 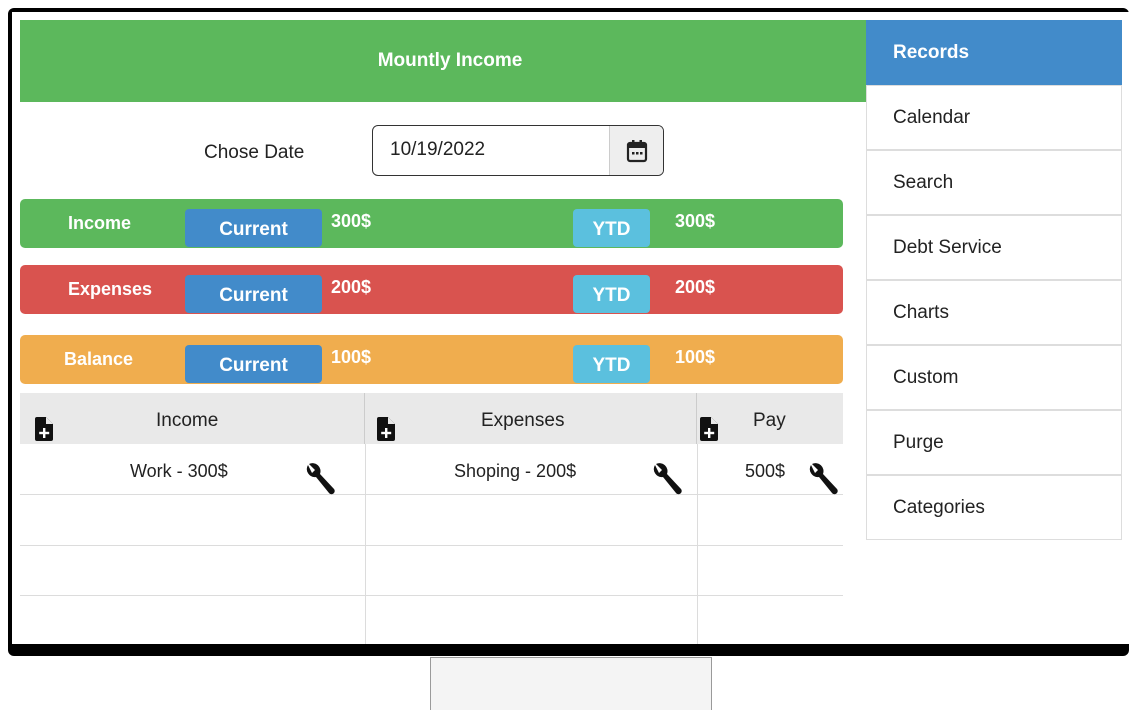 I want to click on sidebar-item-search: Search, so click(x=994, y=182).